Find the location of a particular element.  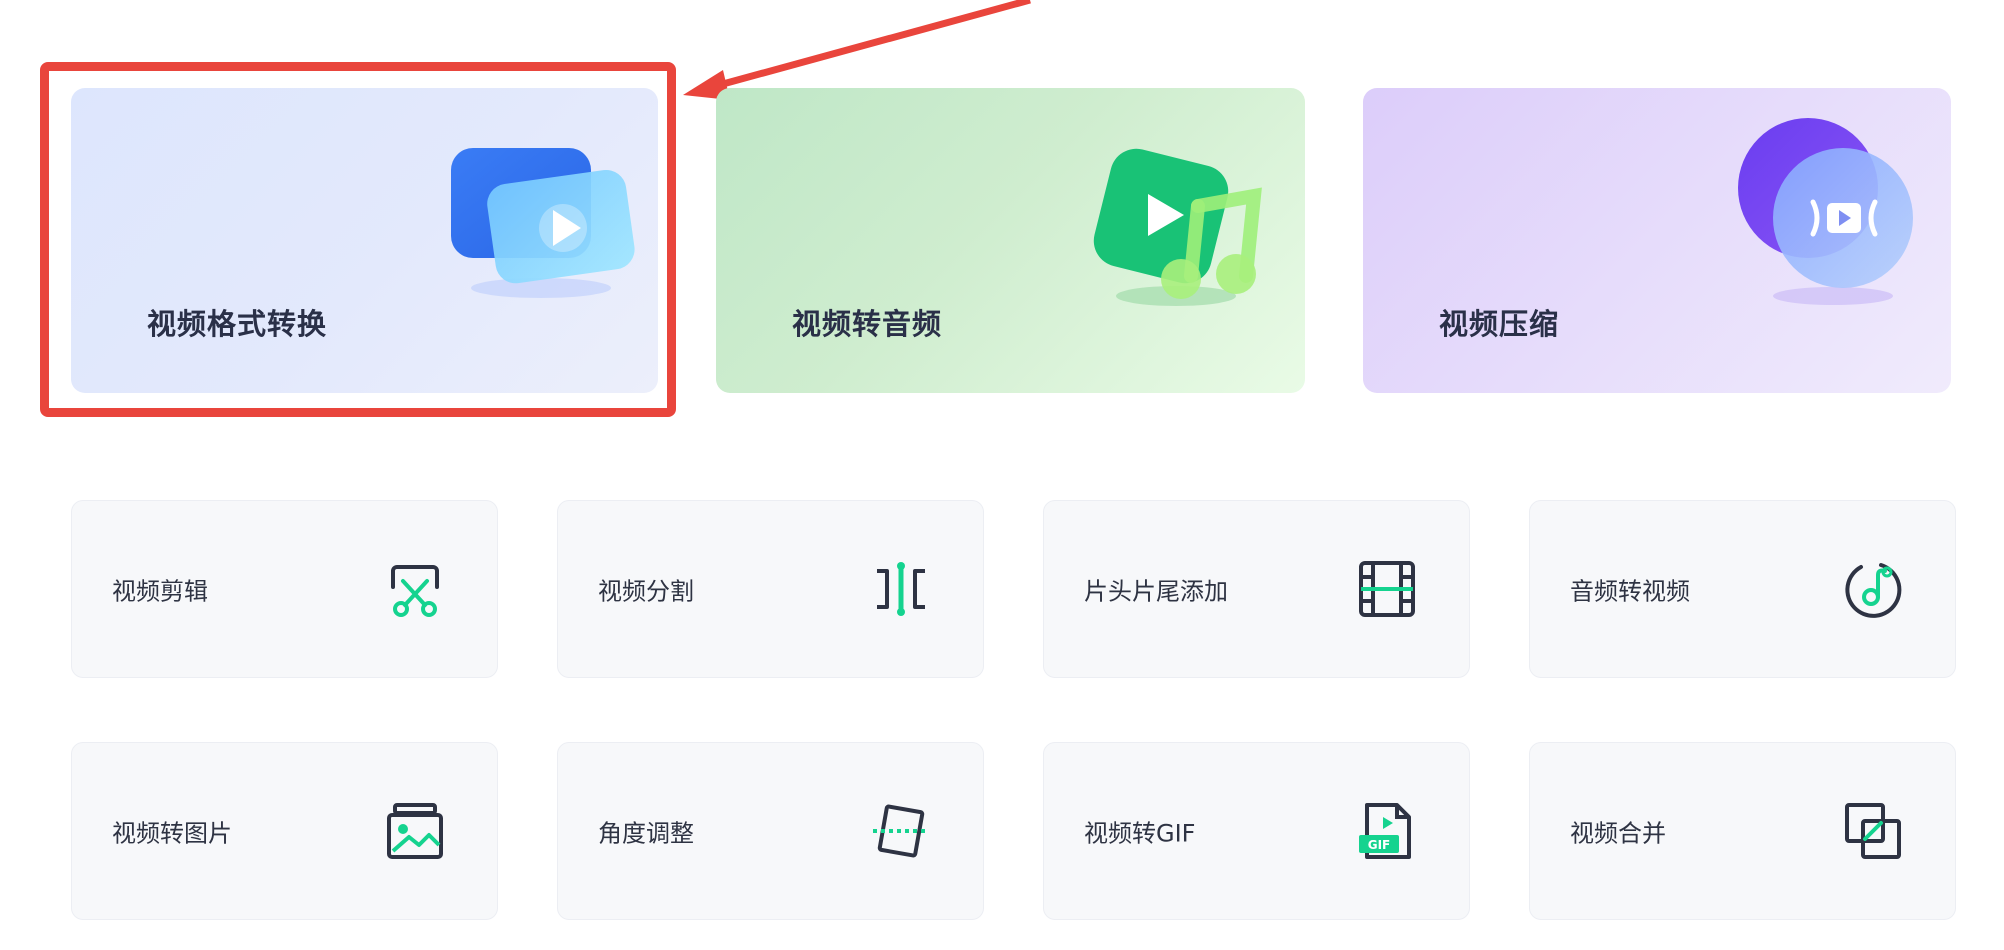

scissors-icon is located at coordinates (415, 589).